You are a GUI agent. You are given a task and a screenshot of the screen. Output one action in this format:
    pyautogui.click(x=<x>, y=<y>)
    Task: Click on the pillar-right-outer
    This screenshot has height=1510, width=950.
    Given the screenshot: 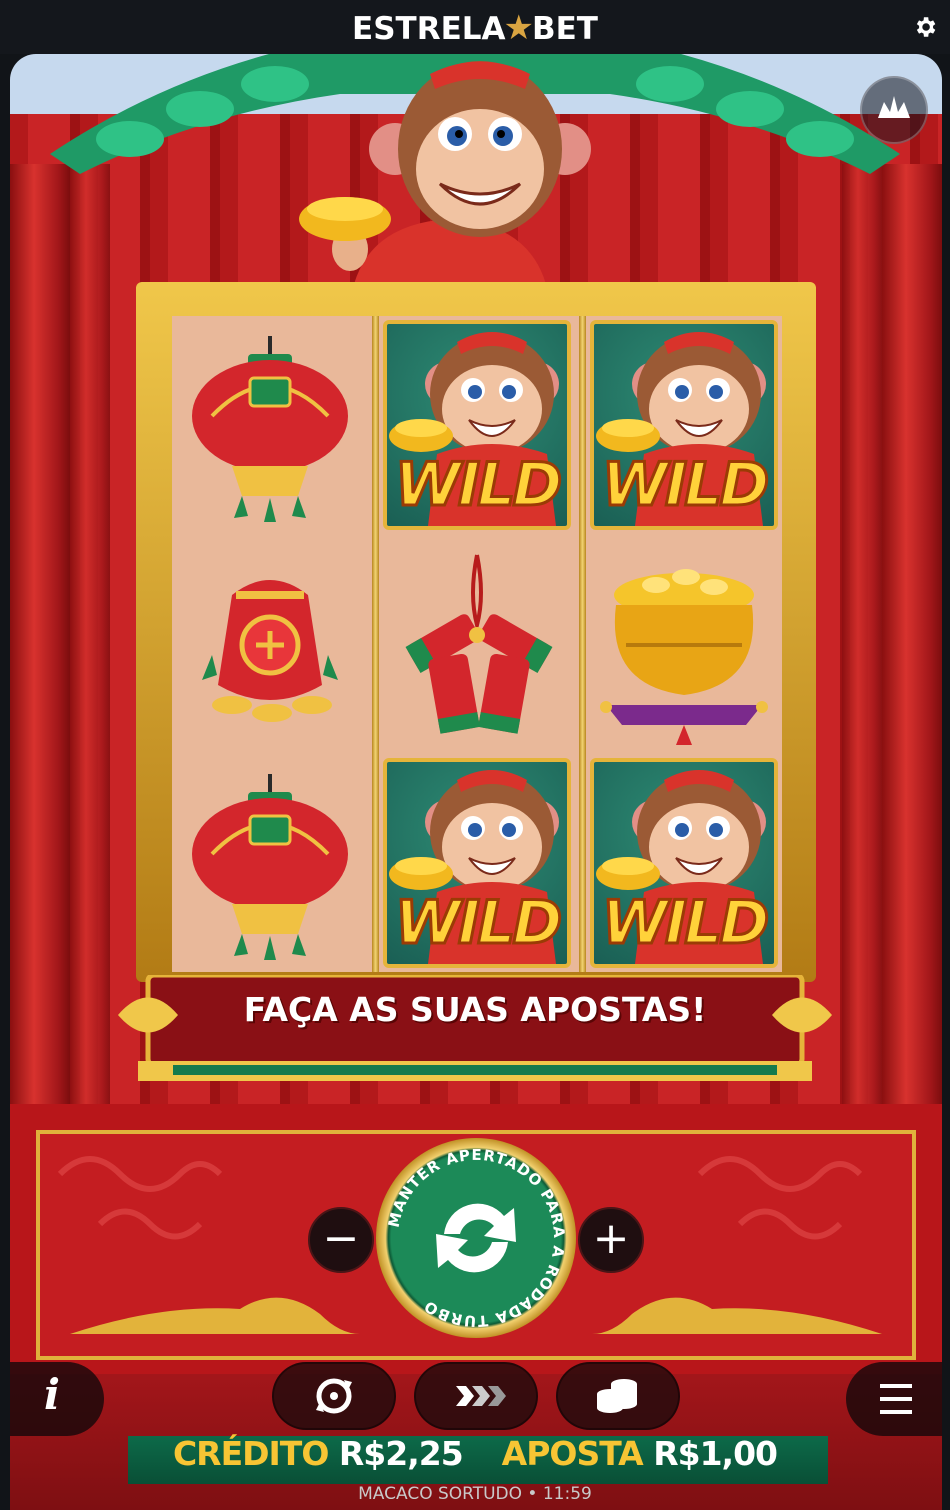 What is the action you would take?
    pyautogui.click(x=912, y=639)
    